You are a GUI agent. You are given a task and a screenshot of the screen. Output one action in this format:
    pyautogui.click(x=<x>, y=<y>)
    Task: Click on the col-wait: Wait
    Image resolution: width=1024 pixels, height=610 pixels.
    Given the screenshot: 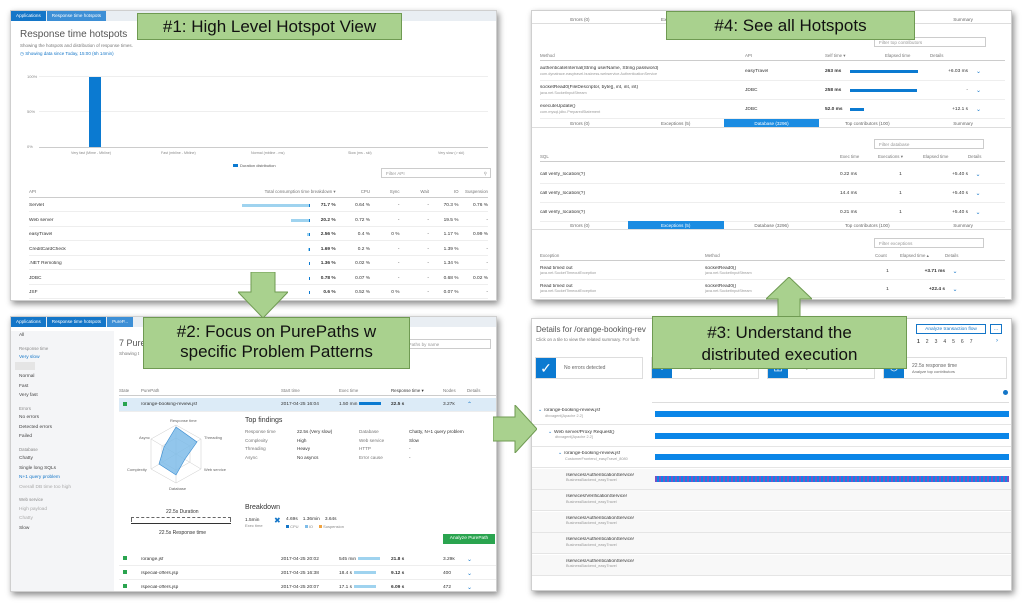 What is the action you would take?
    pyautogui.click(x=414, y=191)
    